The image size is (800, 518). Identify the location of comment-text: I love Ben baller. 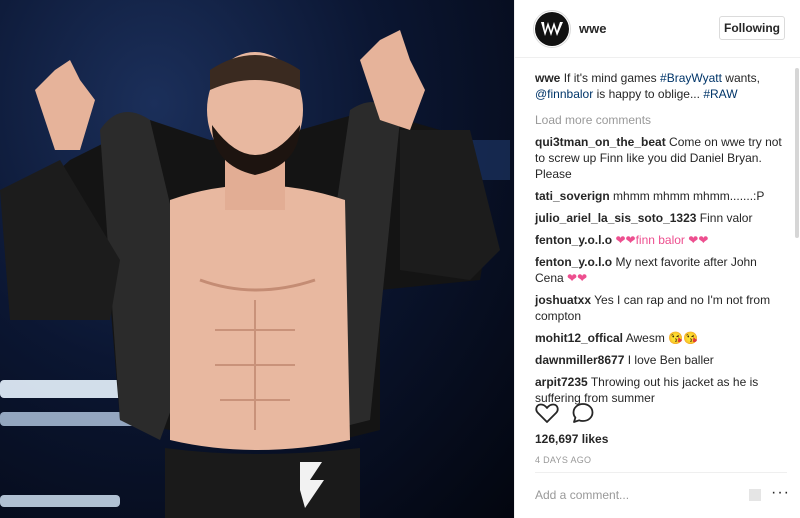
(670, 360).